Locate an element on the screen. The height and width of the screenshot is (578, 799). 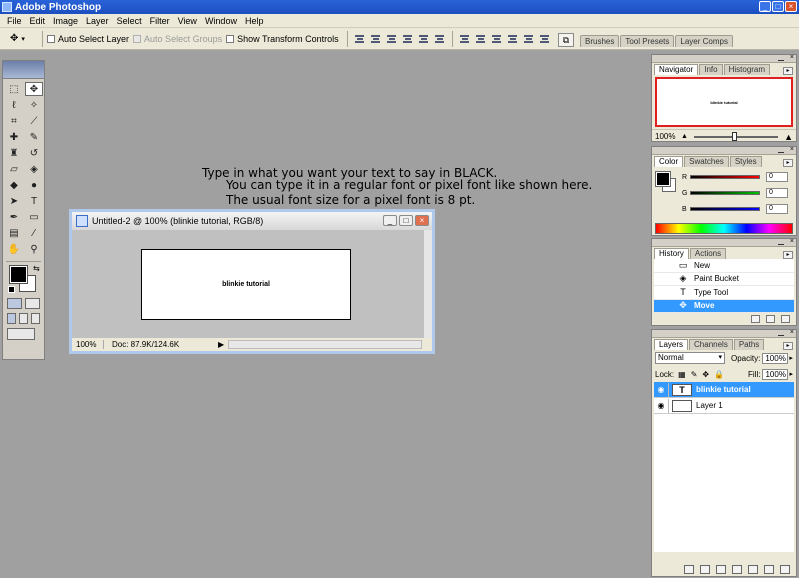
green-channel-value: 0 is located at coordinates (777, 193).